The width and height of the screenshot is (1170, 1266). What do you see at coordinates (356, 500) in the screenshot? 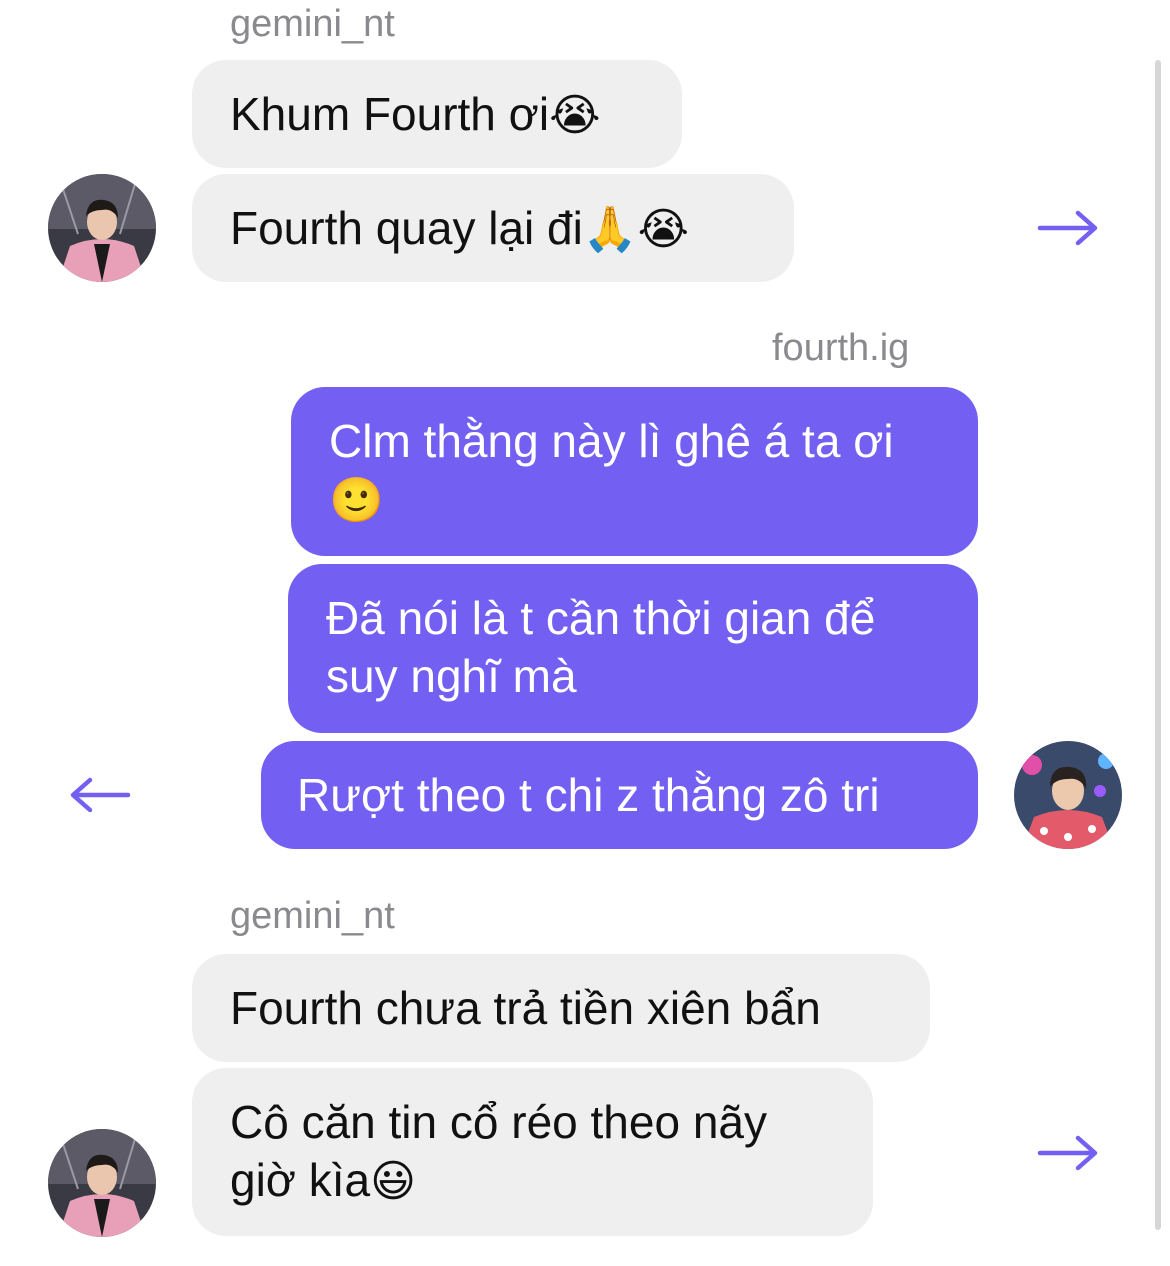
I see `slightly-smiling-emoji: 🙂` at bounding box center [356, 500].